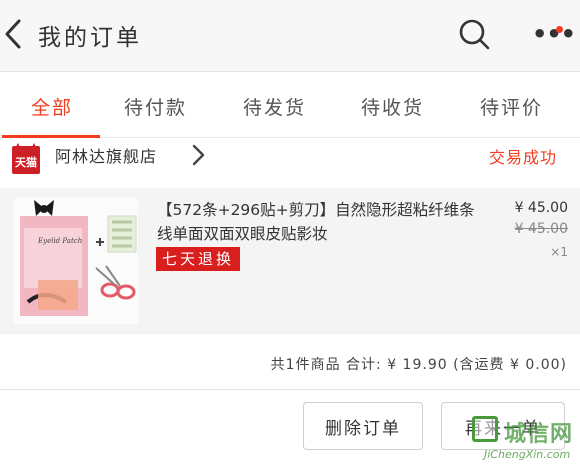 The image size is (580, 466). I want to click on shop-row: 天猫 阿林达旗舰店 交易成功, so click(290, 157).